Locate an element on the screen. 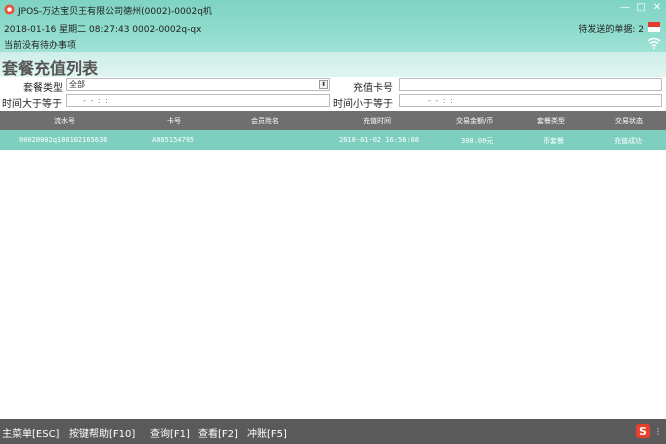 Image resolution: width=666 pixels, height=444 pixels. maximize-button: □ is located at coordinates (641, 8).